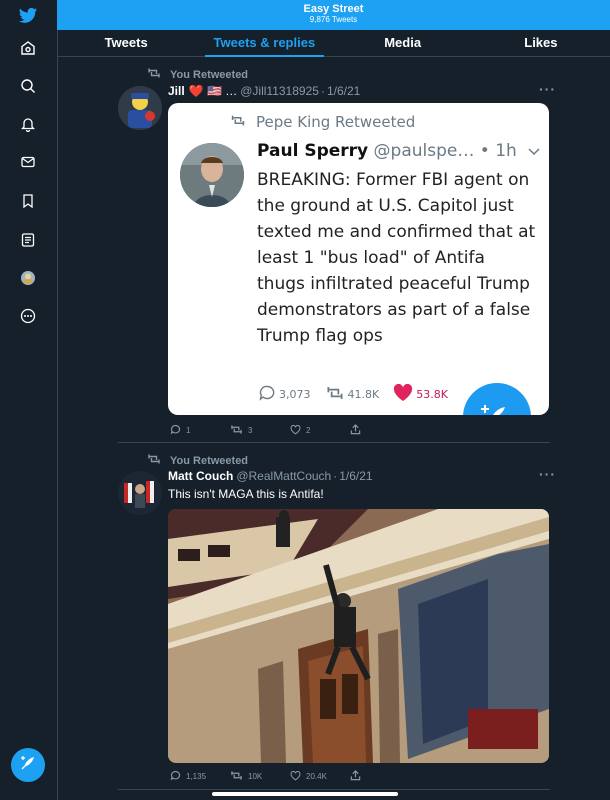  Describe the element at coordinates (28, 16) in the screenshot. I see `twitter-bird-icon` at that location.